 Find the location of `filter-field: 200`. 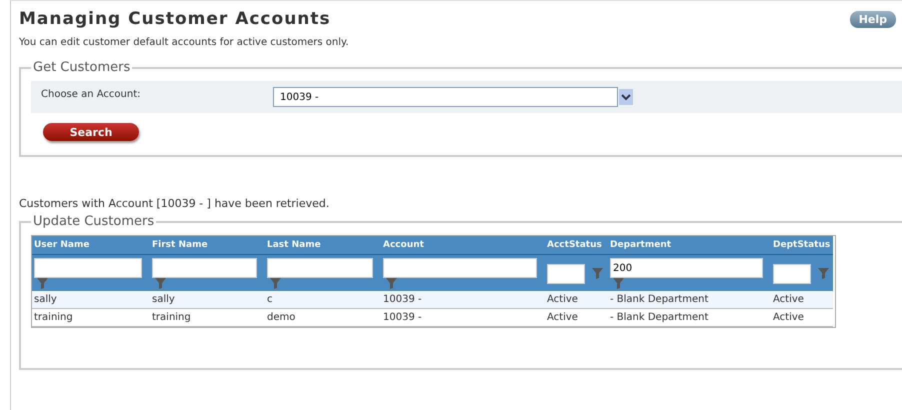

filter-field: 200 is located at coordinates (686, 268).